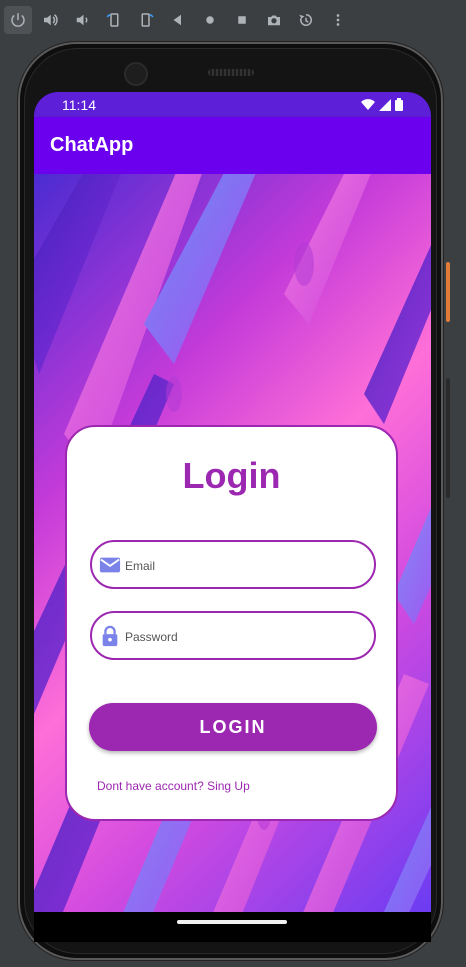  What do you see at coordinates (18, 20) in the screenshot?
I see `power-icon` at bounding box center [18, 20].